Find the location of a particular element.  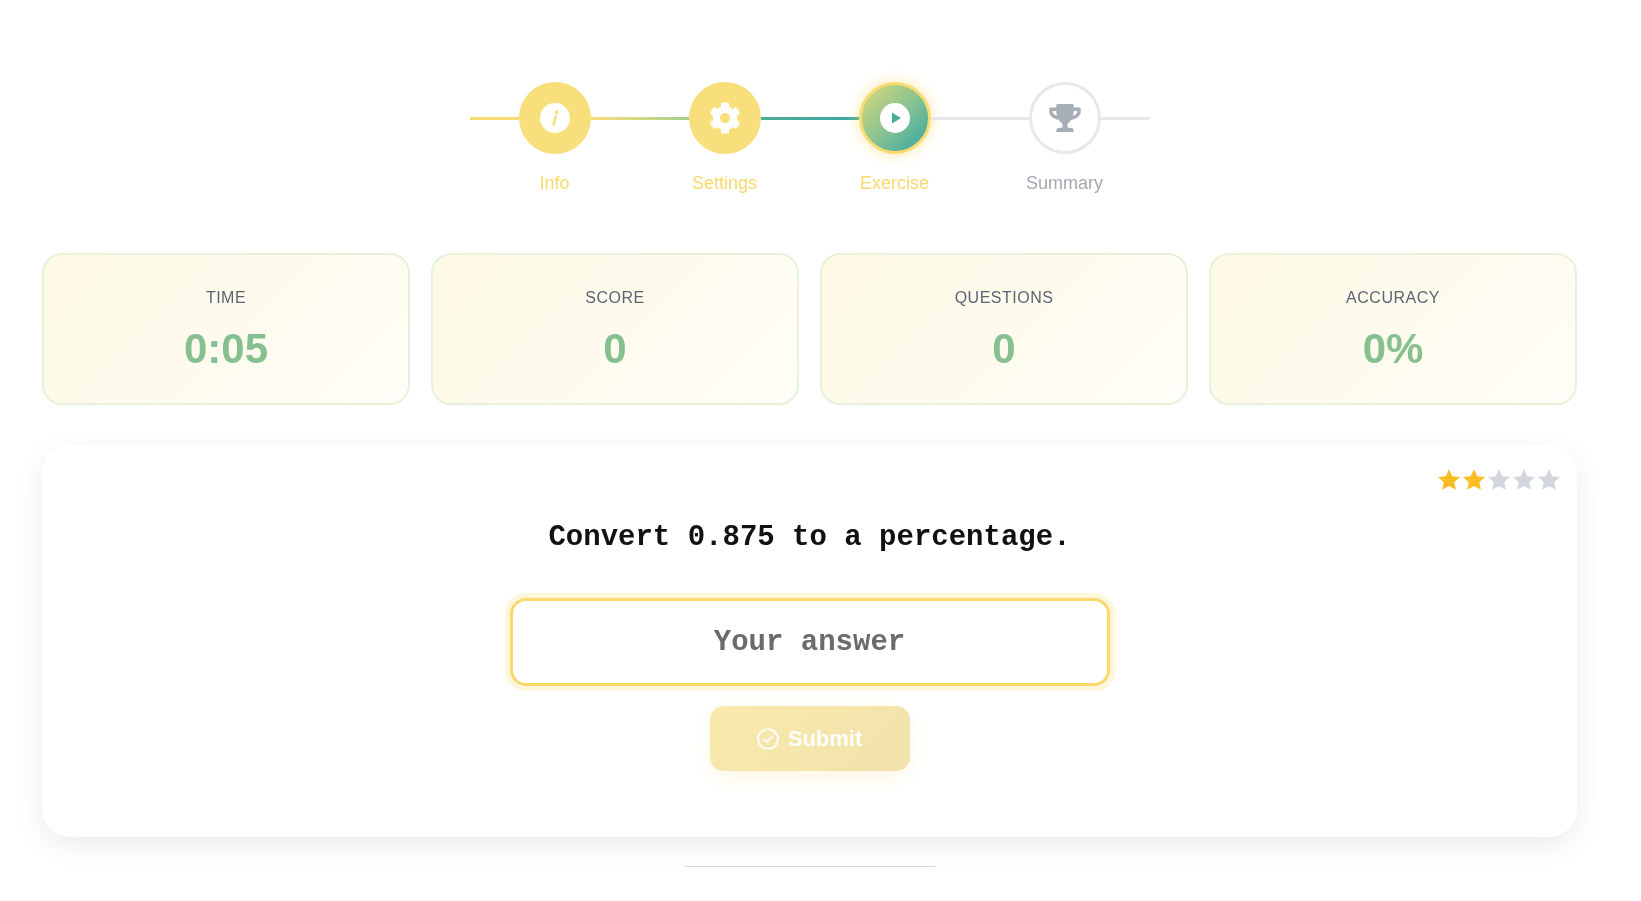

stat-label: SCORE is located at coordinates (615, 298).